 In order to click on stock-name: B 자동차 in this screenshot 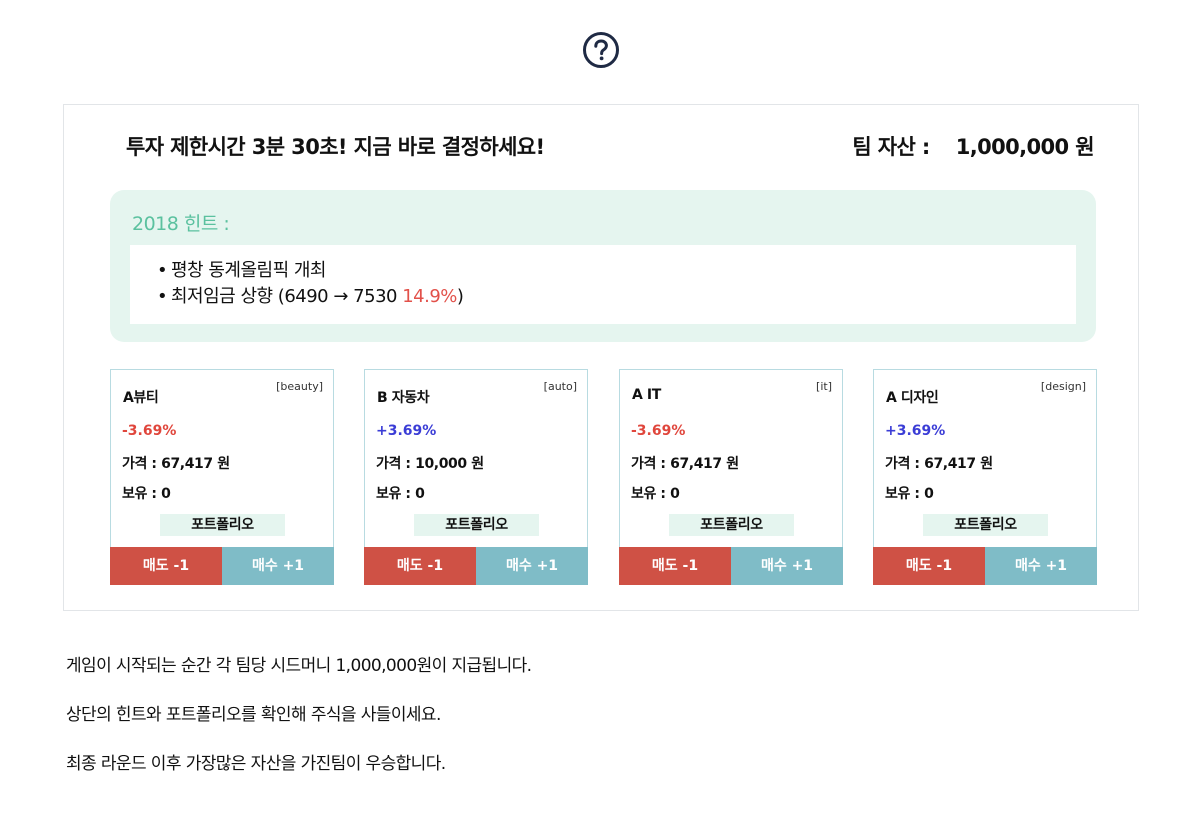, I will do `click(403, 398)`.